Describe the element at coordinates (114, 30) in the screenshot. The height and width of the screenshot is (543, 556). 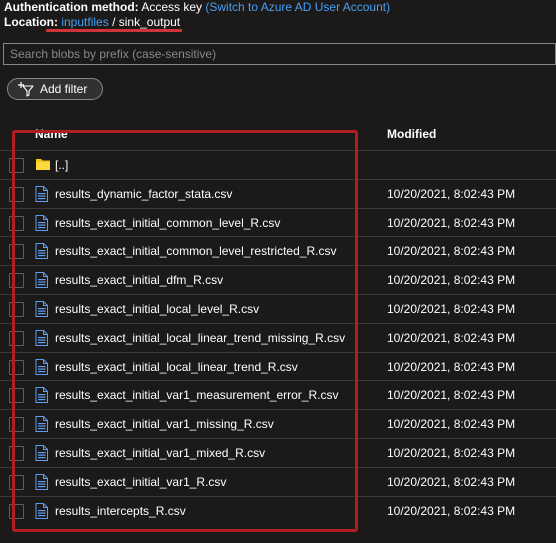
I see `location-red-underline` at that location.